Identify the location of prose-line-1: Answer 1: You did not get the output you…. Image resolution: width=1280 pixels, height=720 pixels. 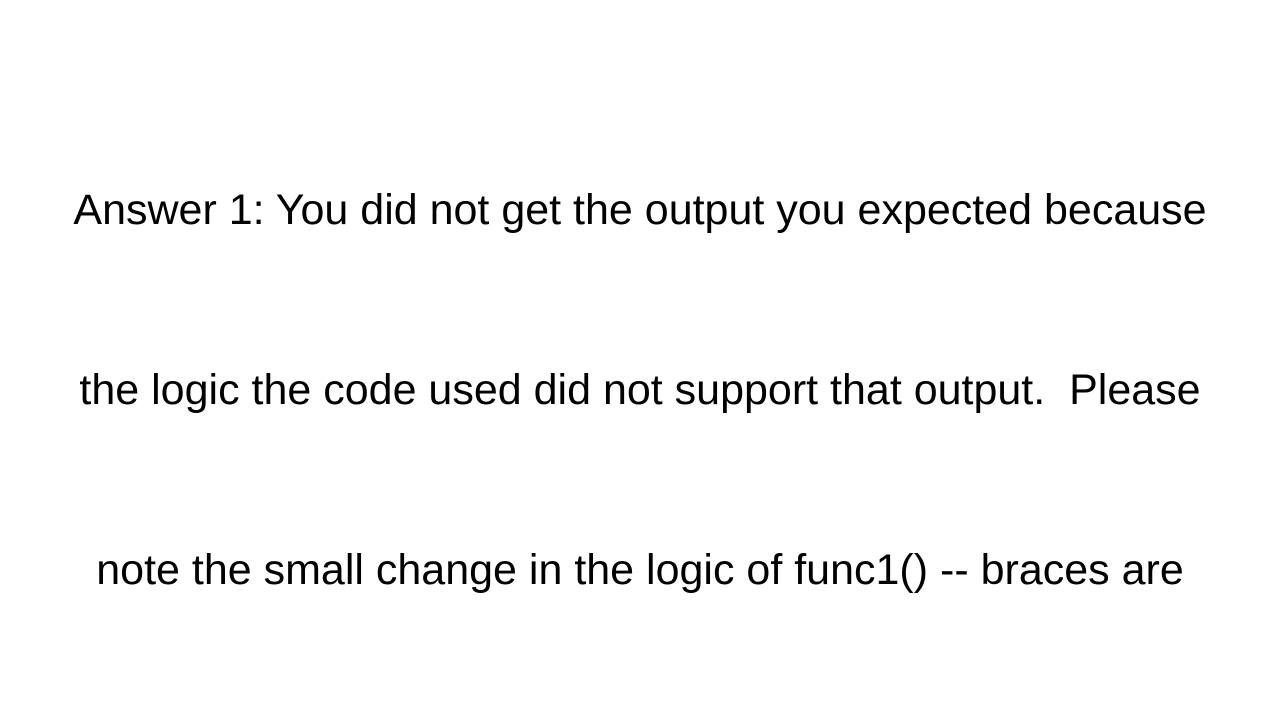
(640, 210).